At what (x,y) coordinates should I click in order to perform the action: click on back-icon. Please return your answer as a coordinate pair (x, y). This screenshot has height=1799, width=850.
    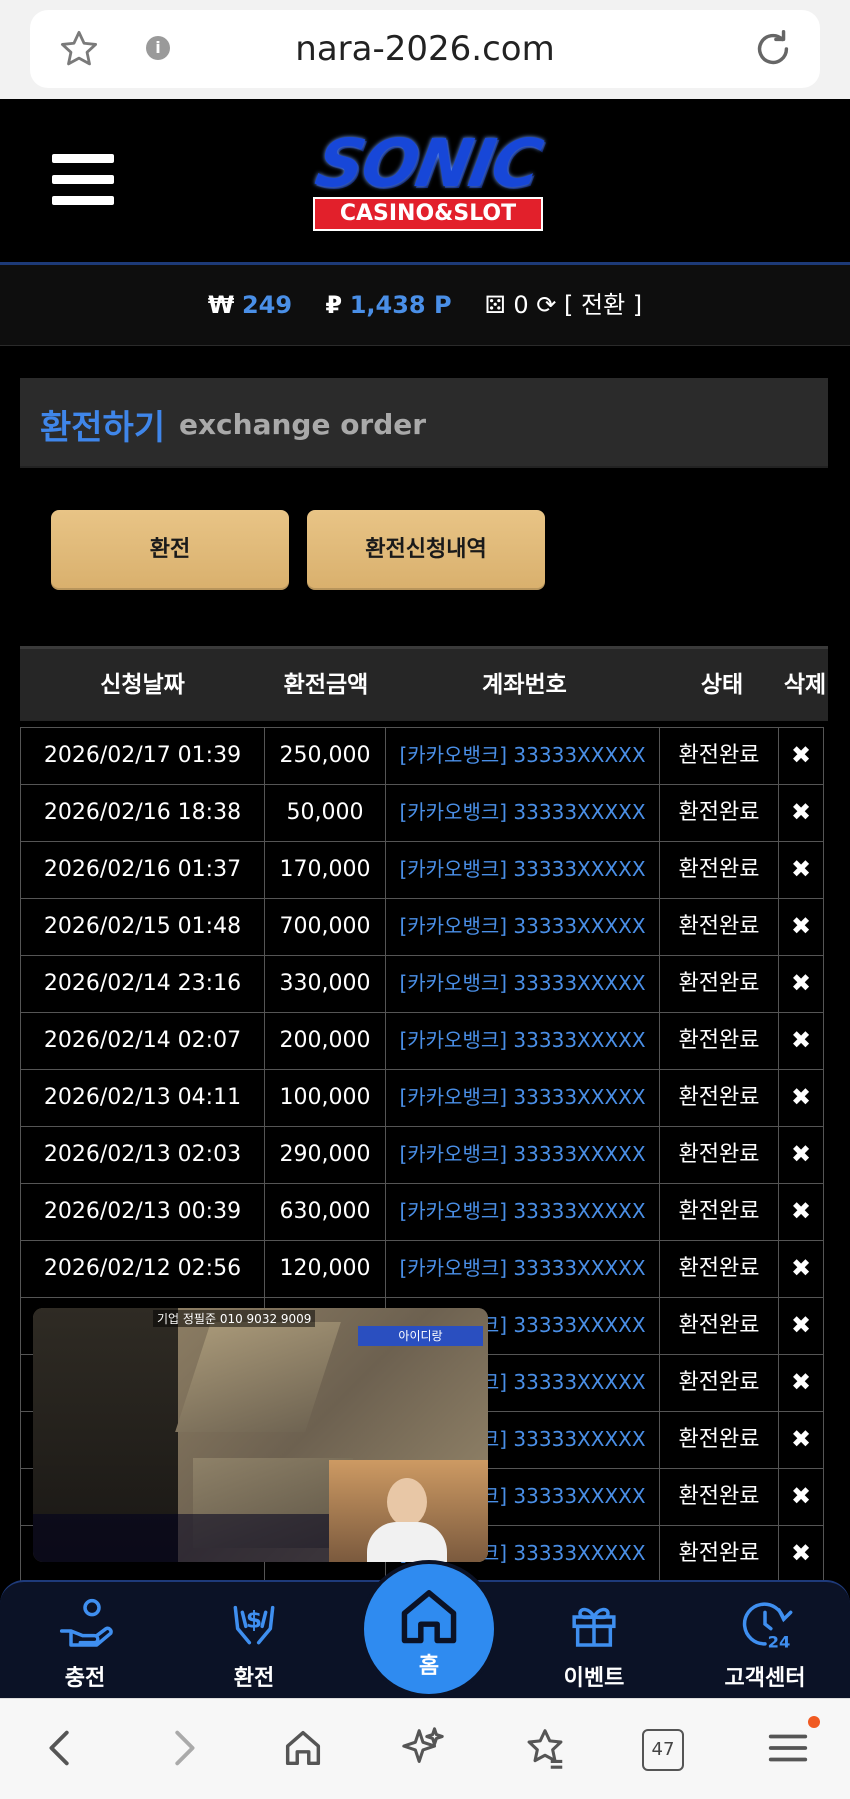
    Looking at the image, I should click on (61, 1748).